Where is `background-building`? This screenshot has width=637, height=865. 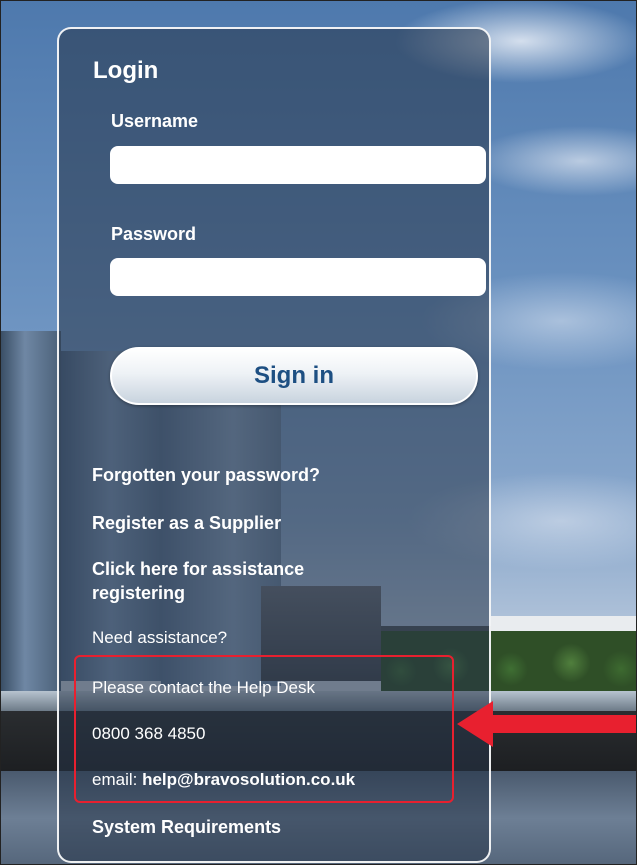 background-building is located at coordinates (31, 511).